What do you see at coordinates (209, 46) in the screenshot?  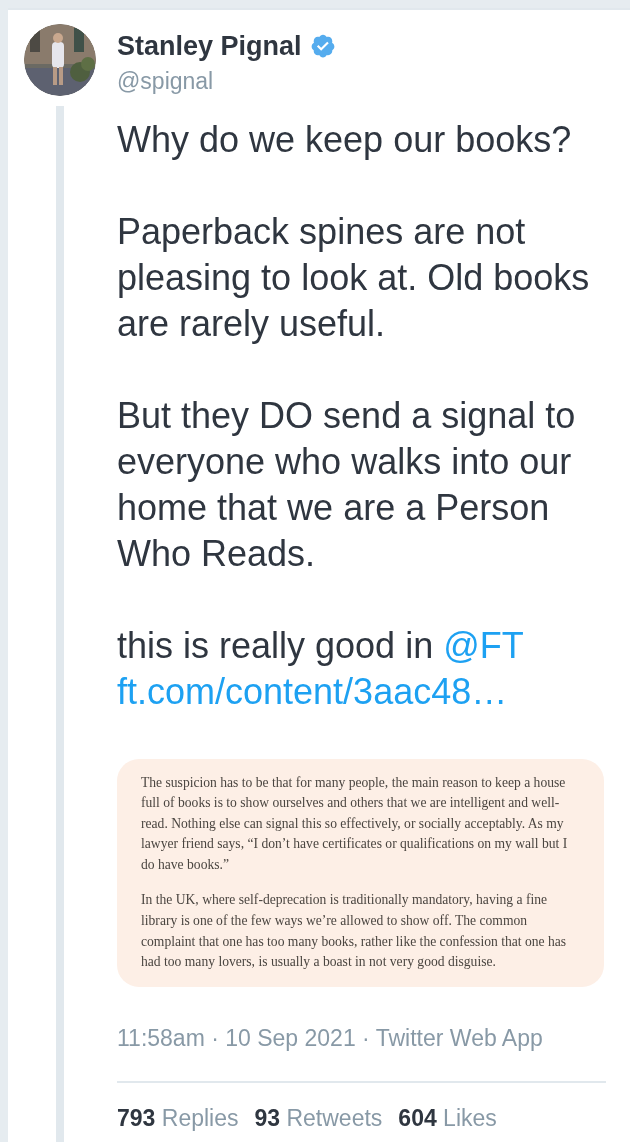 I see `author-name: Stanley Pignal` at bounding box center [209, 46].